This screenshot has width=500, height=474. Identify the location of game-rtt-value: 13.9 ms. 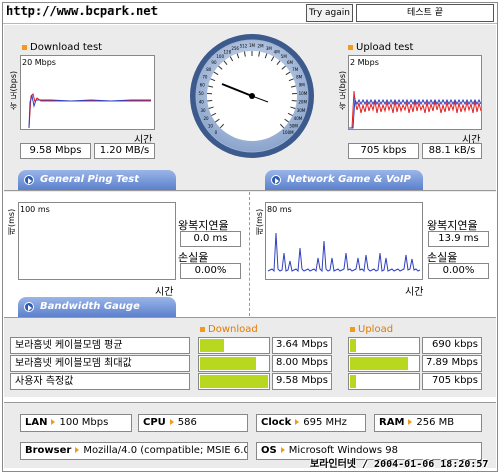
(458, 239).